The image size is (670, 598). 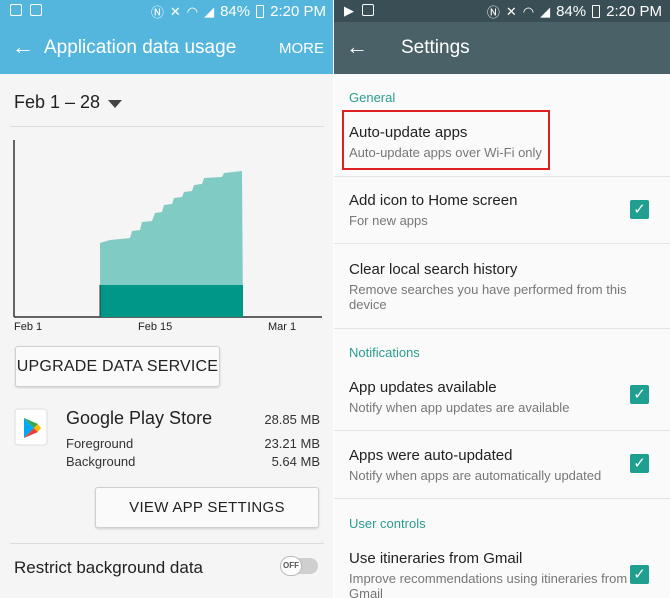 I want to click on toggle-state-label: OFF, so click(x=291, y=566).